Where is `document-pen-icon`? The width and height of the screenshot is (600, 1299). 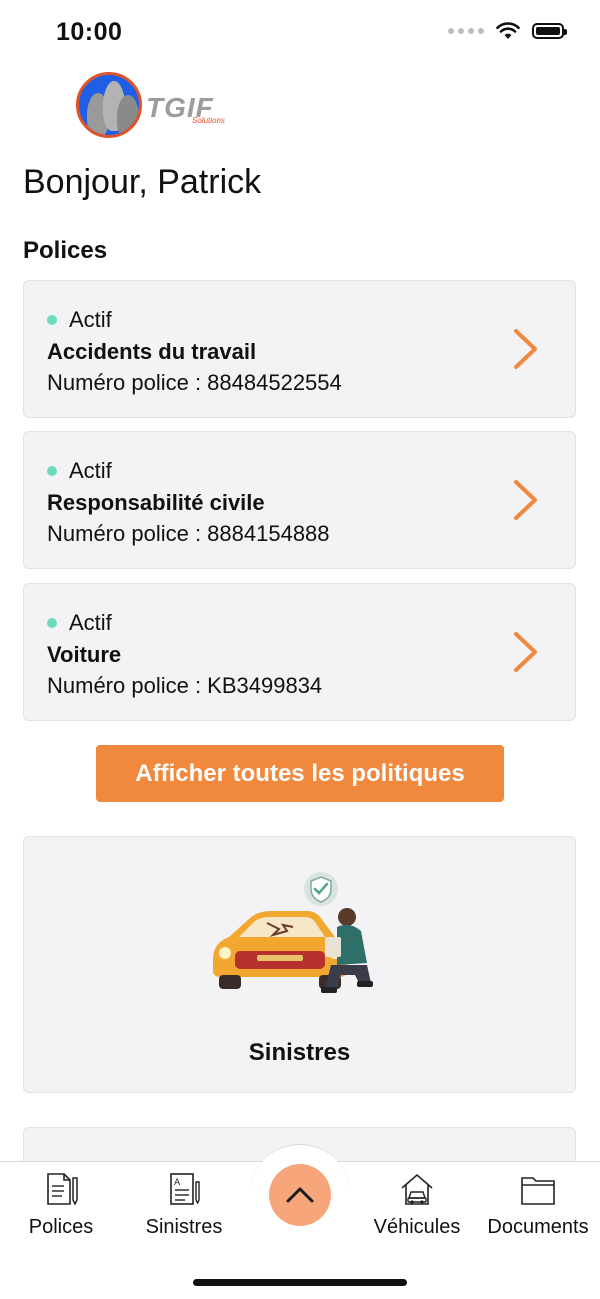 document-pen-icon is located at coordinates (62, 1189).